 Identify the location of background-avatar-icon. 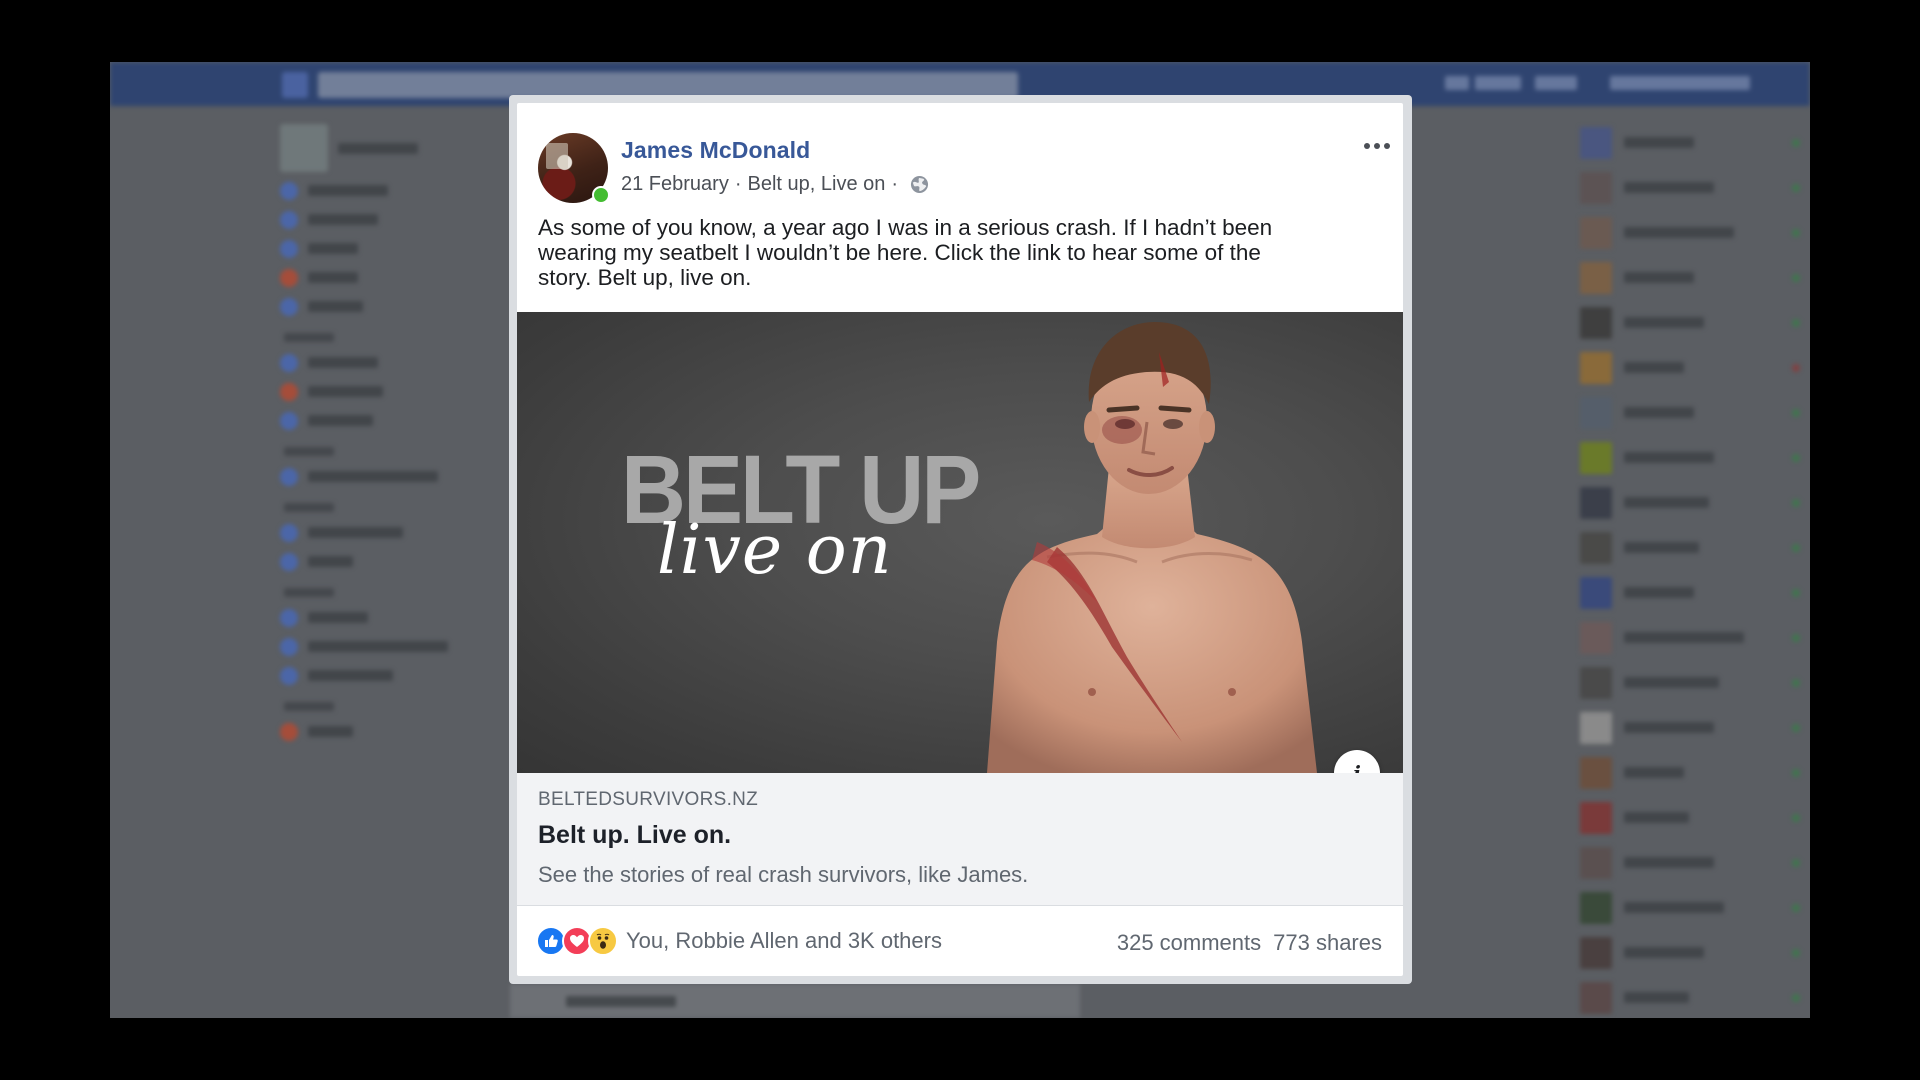
(1457, 83).